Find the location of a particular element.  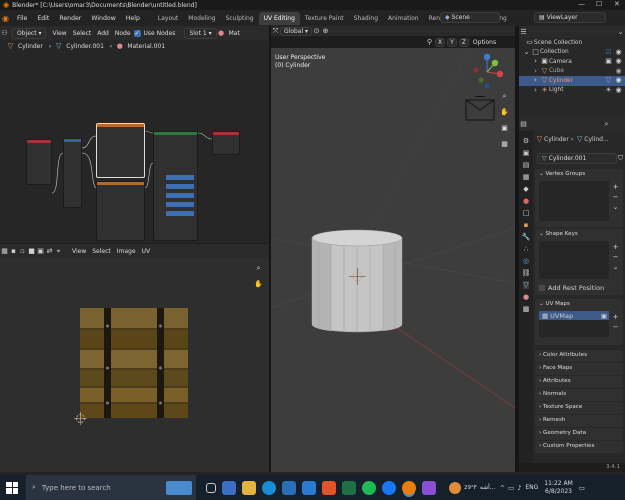

clock: 11:22 AM 6/8/2023 is located at coordinates (558, 488).